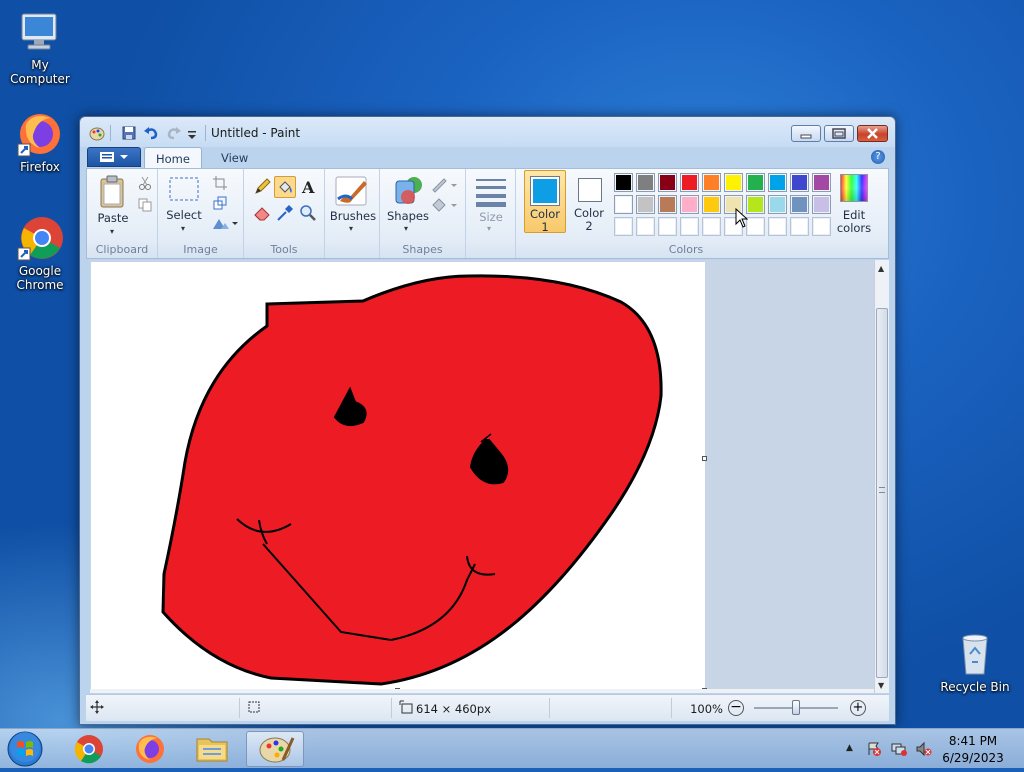 Image resolution: width=1024 pixels, height=772 pixels. I want to click on shapes-group: Shapes ▾ Shapes, so click(423, 213).